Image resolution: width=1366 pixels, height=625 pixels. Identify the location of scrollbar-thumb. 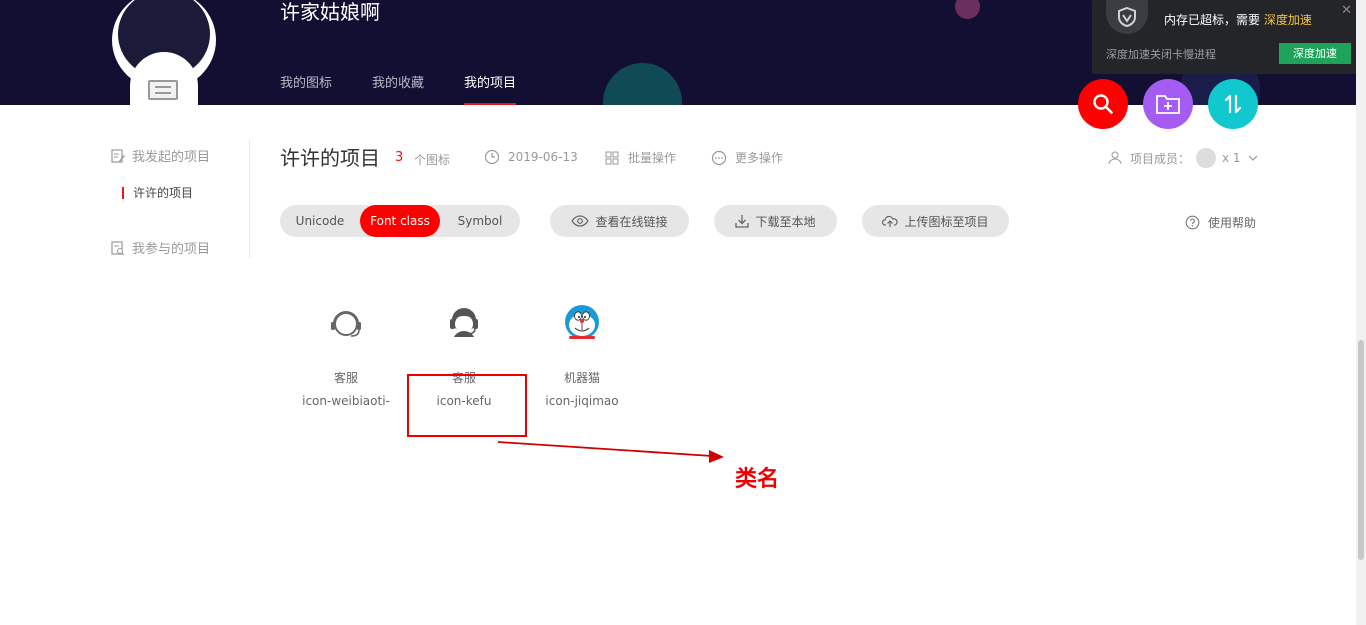
(1361, 450).